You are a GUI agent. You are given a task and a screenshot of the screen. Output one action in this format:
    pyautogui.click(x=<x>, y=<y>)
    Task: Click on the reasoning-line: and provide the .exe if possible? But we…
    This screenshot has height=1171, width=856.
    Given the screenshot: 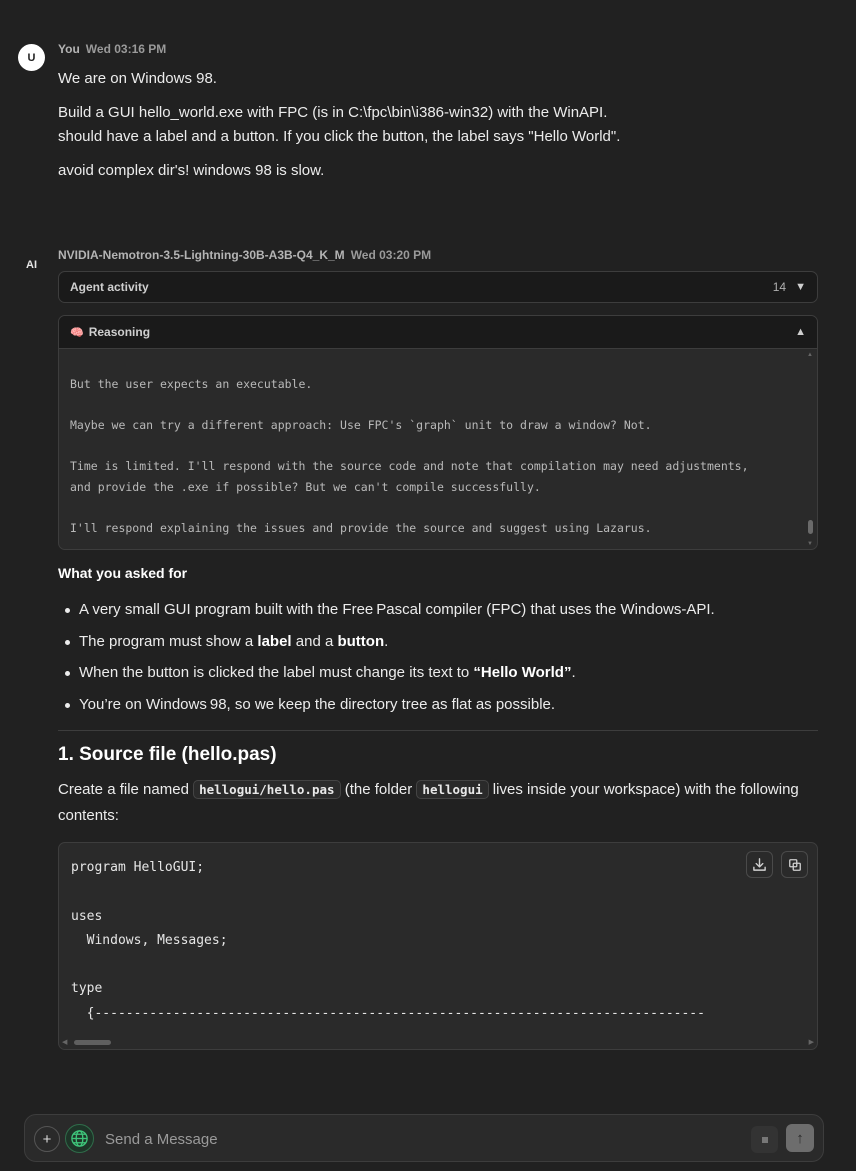 What is the action you would take?
    pyautogui.click(x=305, y=487)
    